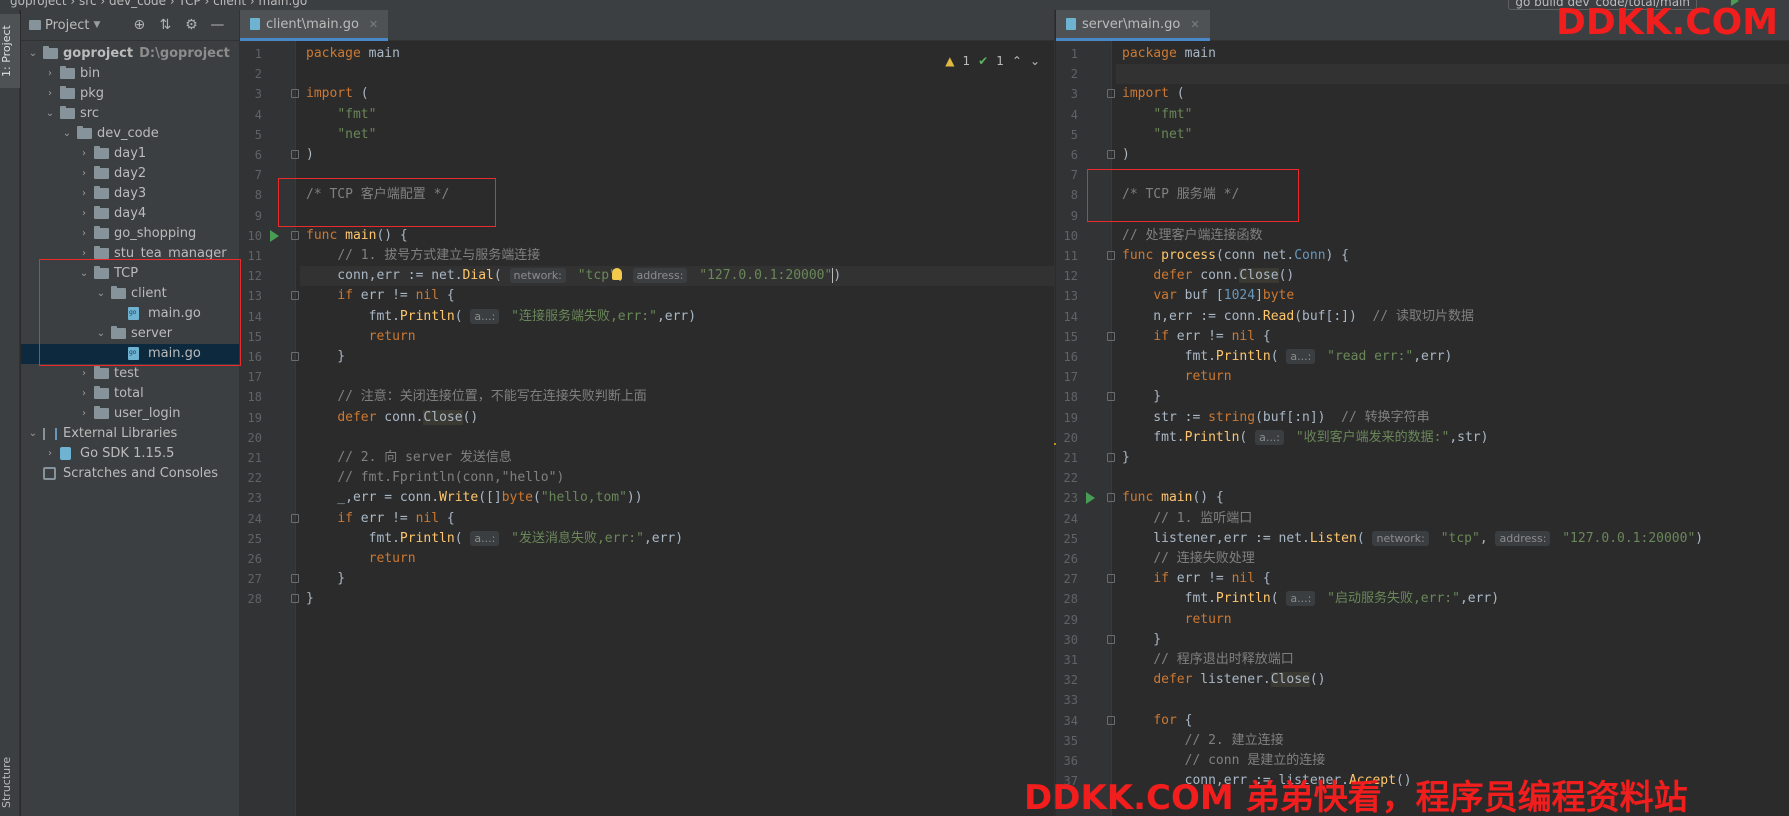 The image size is (1789, 816). I want to click on line-number: 23, so click(1070, 498).